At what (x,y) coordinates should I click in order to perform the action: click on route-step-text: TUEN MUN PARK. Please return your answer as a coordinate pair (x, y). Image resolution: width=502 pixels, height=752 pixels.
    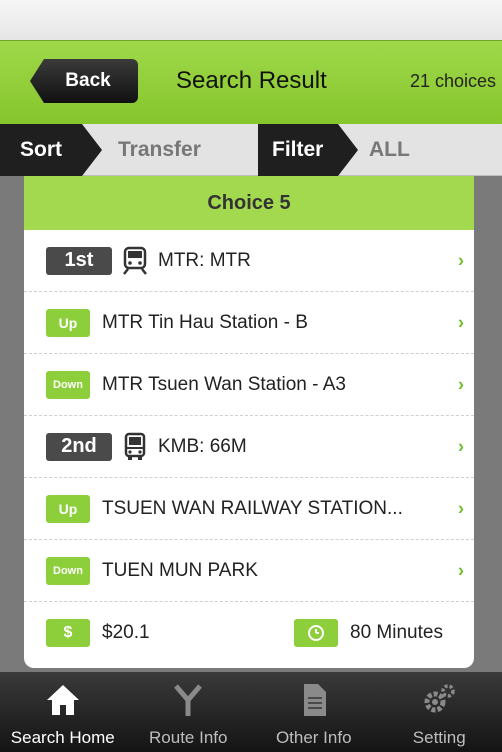
    Looking at the image, I should click on (180, 570).